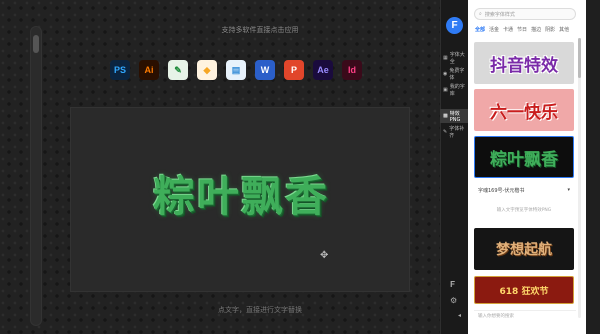 The image size is (600, 334). Describe the element at coordinates (457, 132) in the screenshot. I see `sidebar-item-label: 字体补齐` at that location.